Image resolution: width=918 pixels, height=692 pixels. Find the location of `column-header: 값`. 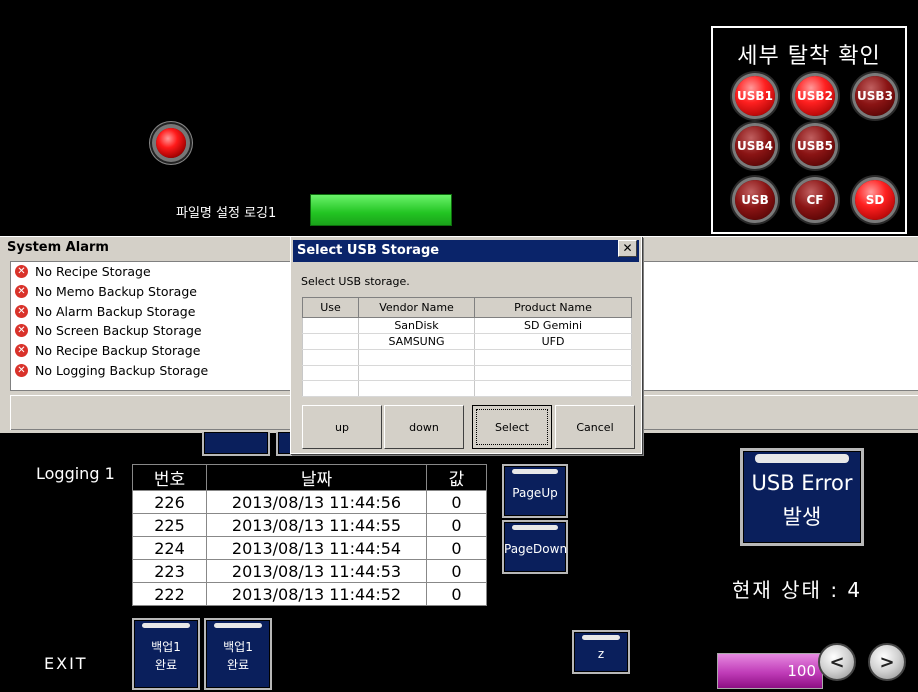

column-header: 값 is located at coordinates (456, 477).